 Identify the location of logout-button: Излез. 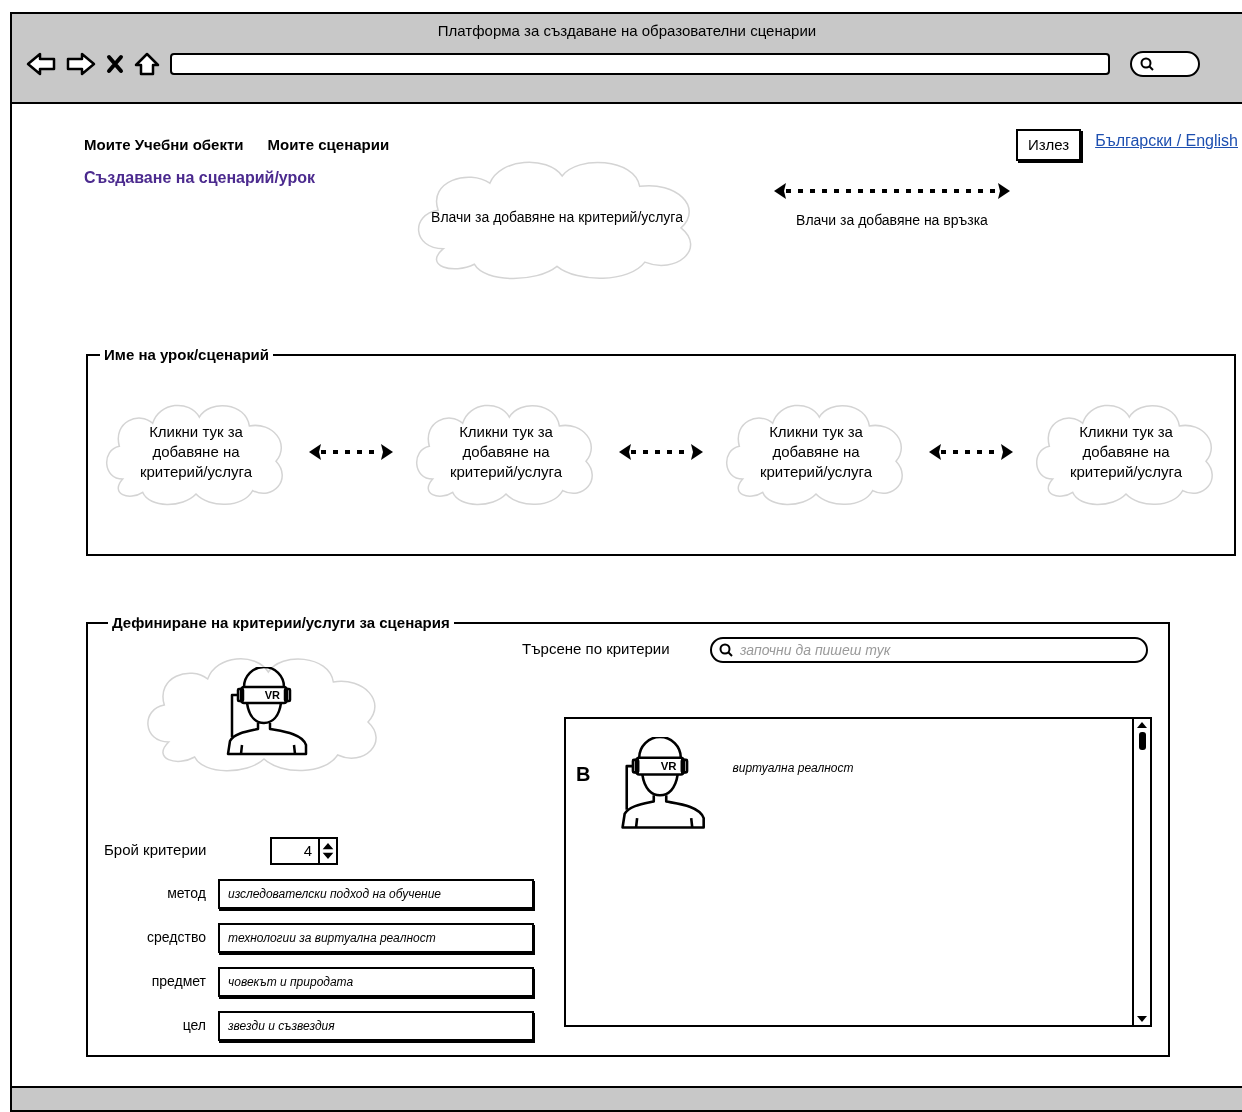
(1049, 145).